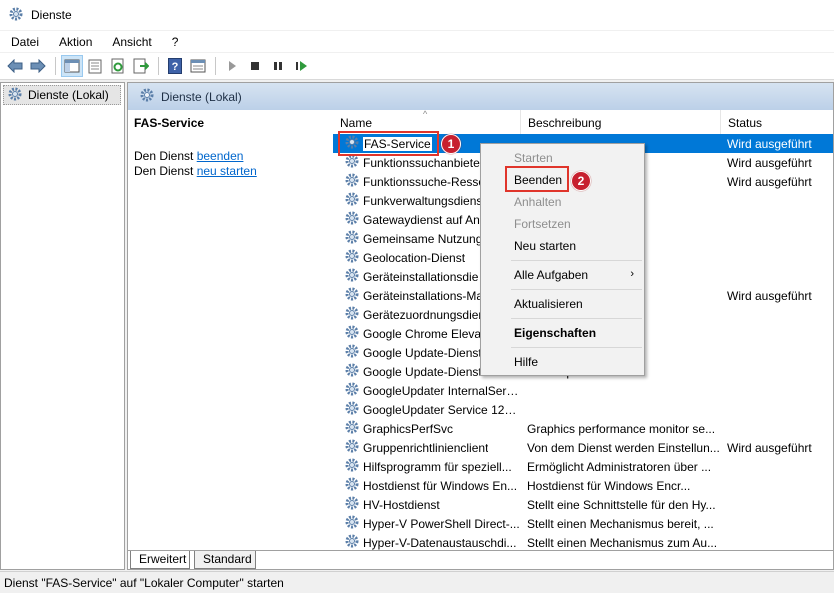 This screenshot has height=593, width=834. What do you see at coordinates (621, 122) in the screenshot?
I see `column-header-description: Beschreibung` at bounding box center [621, 122].